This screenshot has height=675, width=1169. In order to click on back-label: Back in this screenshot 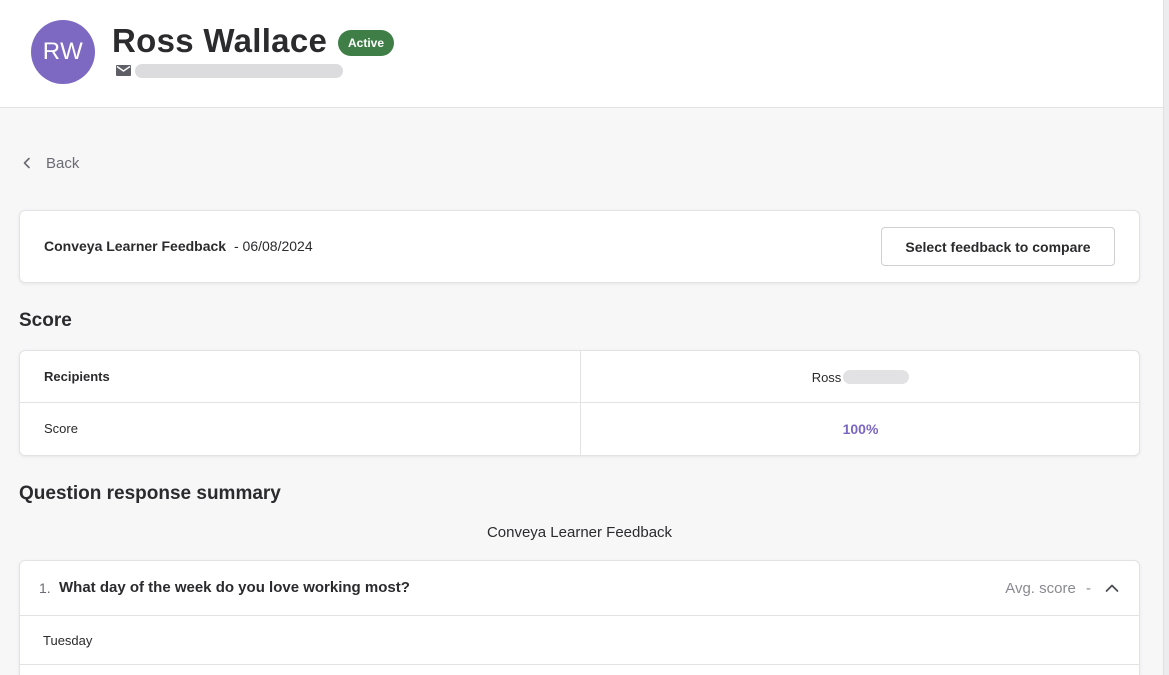, I will do `click(63, 163)`.